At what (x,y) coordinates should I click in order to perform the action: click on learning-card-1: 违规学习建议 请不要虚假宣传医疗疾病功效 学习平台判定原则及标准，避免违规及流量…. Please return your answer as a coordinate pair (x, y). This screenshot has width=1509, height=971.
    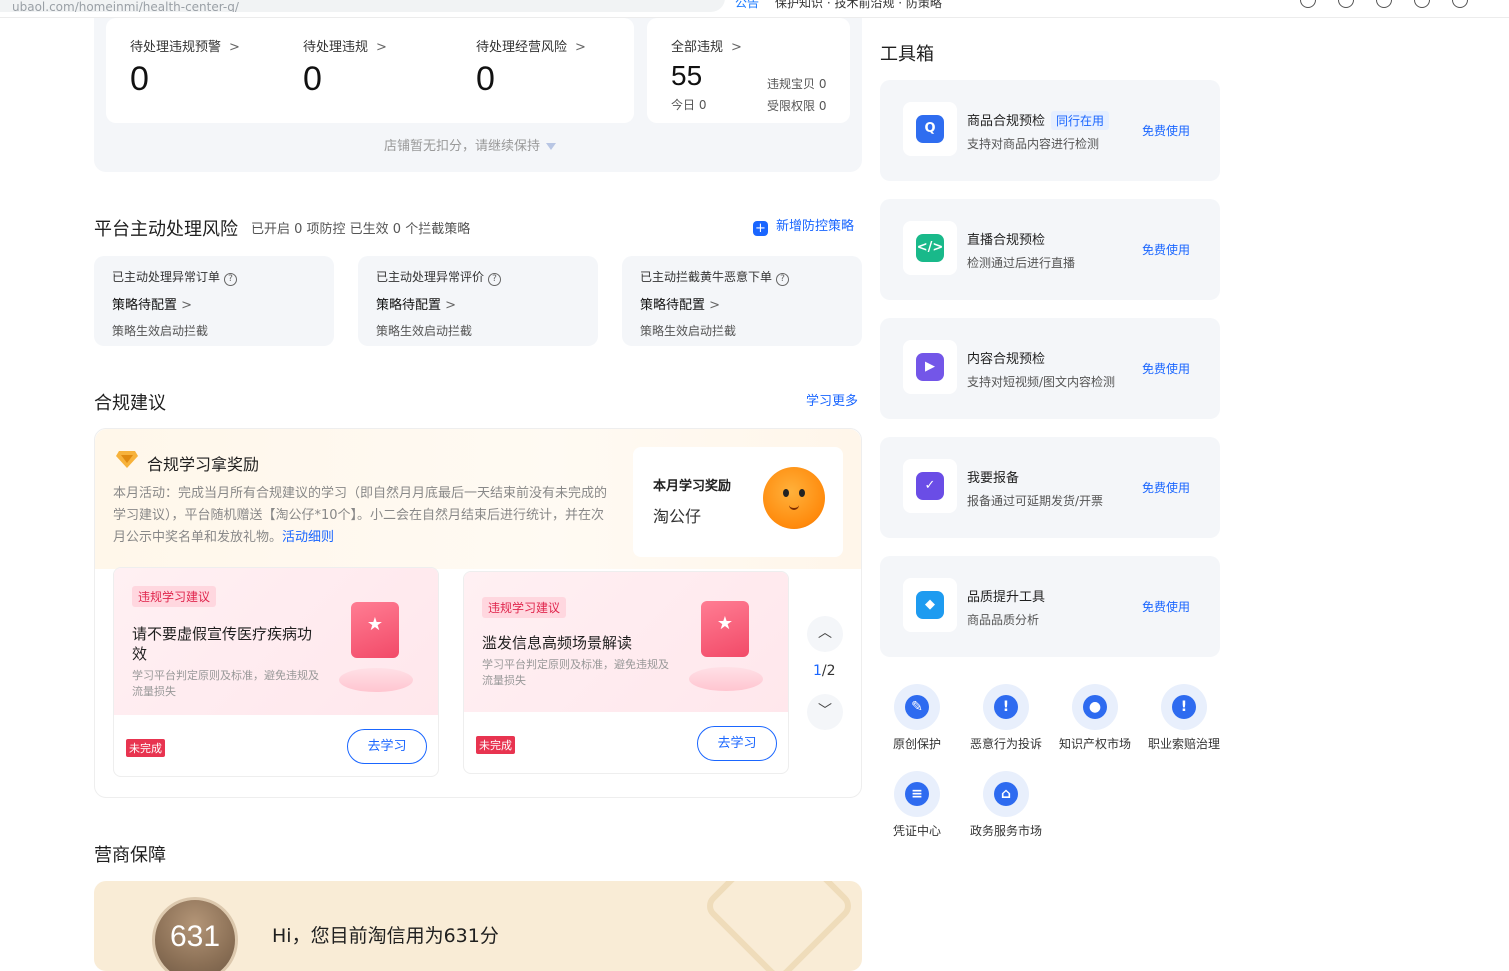
    Looking at the image, I should click on (276, 672).